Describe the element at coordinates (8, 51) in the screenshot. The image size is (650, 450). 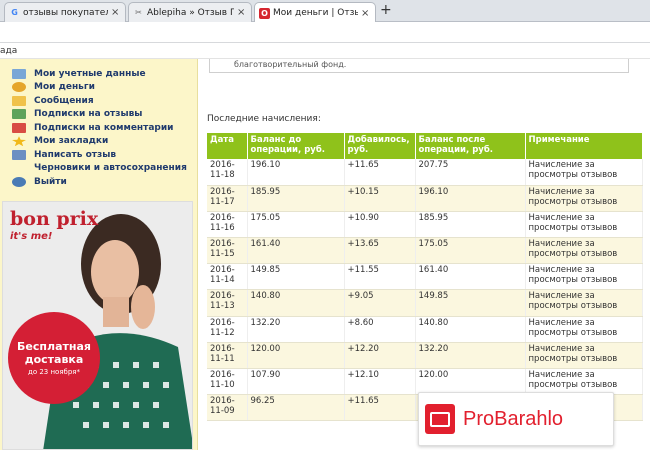
I see `bookmark-item: ада` at that location.